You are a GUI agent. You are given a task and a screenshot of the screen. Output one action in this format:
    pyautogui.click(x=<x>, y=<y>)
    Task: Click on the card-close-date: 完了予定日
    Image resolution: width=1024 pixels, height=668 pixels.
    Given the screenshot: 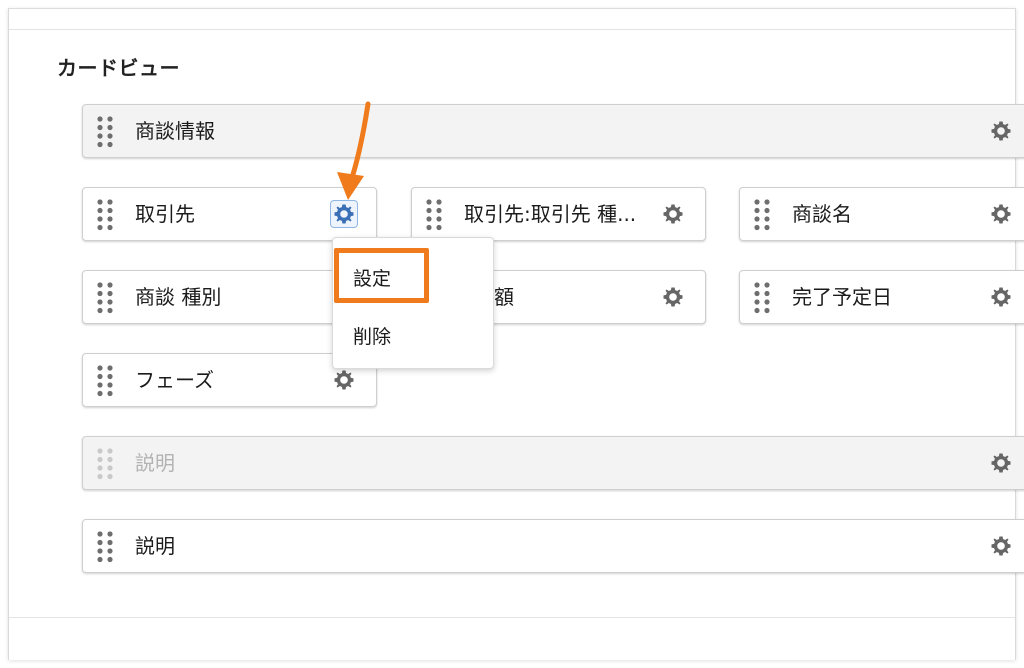 What is the action you would take?
    pyautogui.click(x=881, y=297)
    